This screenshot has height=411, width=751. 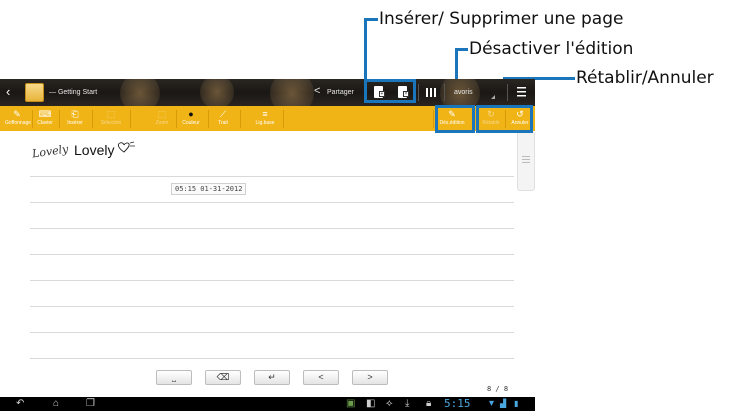 What do you see at coordinates (223, 123) in the screenshot?
I see `stroke-label: Trait` at bounding box center [223, 123].